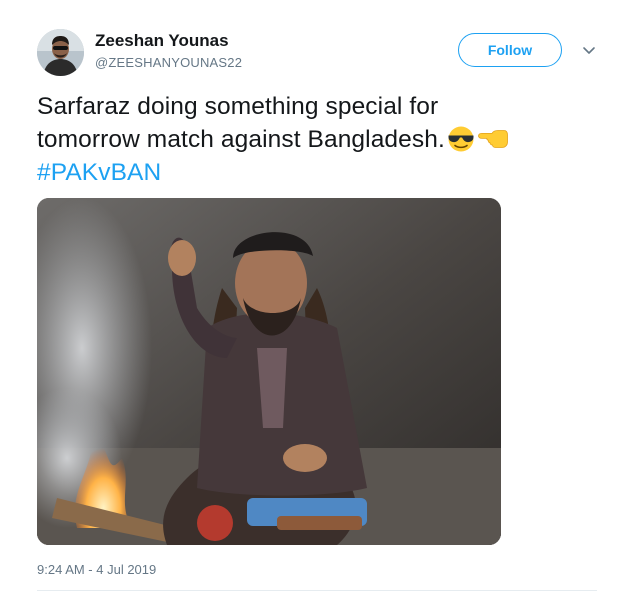  What do you see at coordinates (492, 139) in the screenshot?
I see `backhand-index-pointing-left-icon` at bounding box center [492, 139].